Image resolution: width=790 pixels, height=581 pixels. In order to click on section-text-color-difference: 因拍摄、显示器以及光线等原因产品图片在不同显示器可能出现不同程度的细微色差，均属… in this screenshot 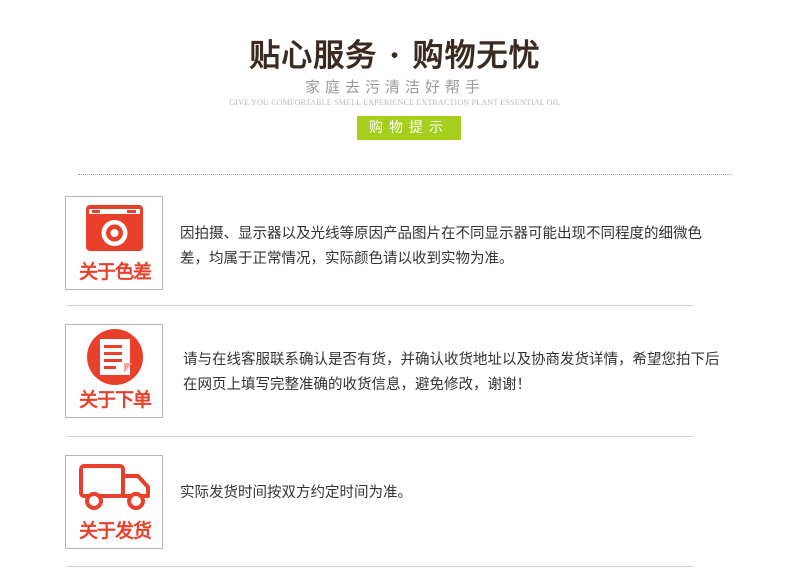, I will do `click(441, 246)`.